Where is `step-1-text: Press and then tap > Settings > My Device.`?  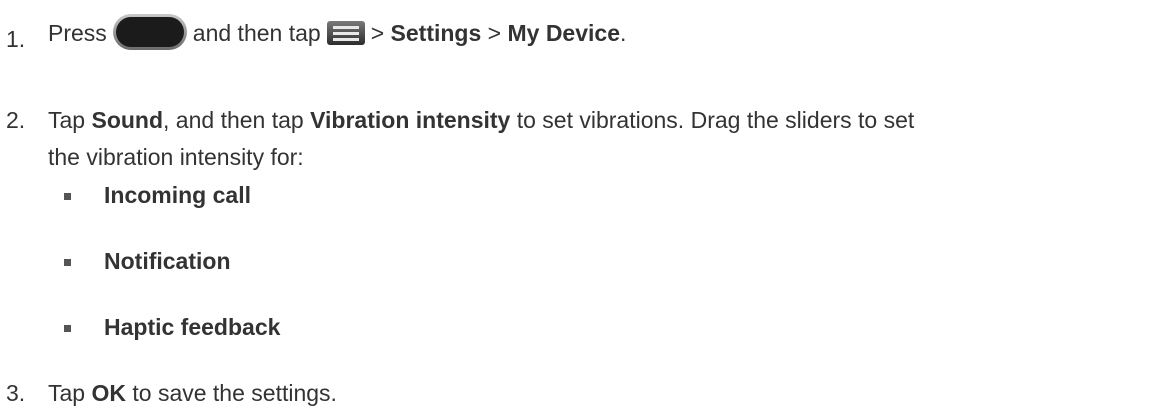
step-1-text: Press and then tap > Settings > My Device. is located at coordinates (337, 32).